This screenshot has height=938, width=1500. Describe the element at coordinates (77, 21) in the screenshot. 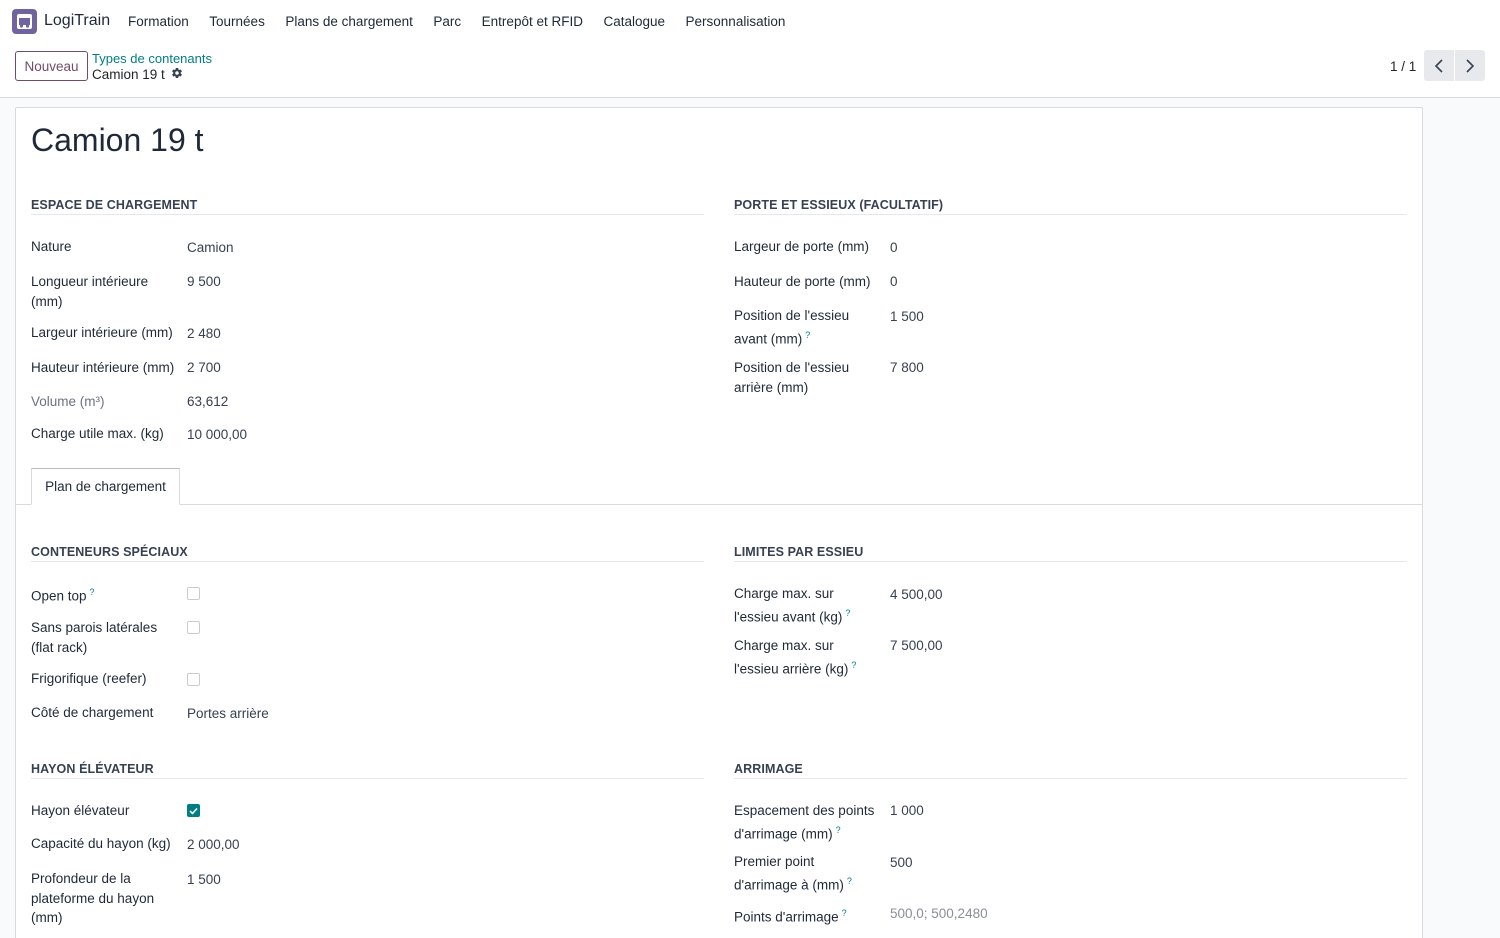

I see `app-name: LogiTrain` at that location.